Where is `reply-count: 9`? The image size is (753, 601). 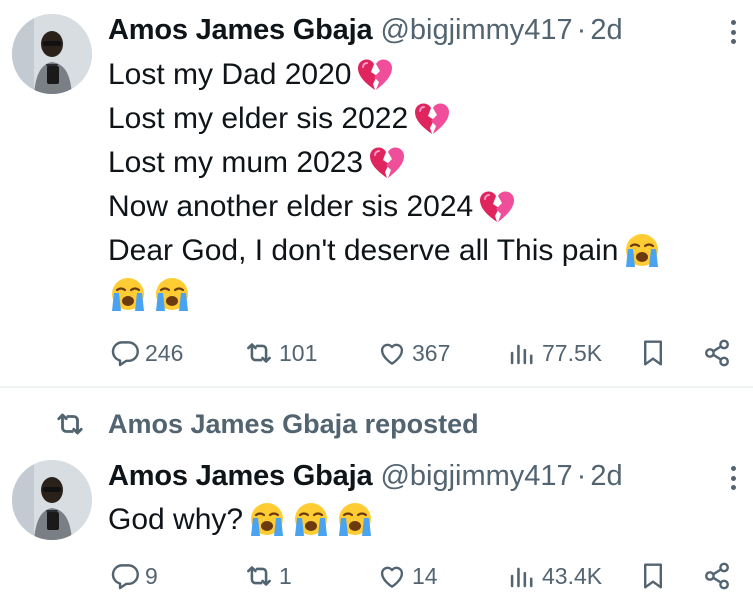 reply-count: 9 is located at coordinates (151, 575).